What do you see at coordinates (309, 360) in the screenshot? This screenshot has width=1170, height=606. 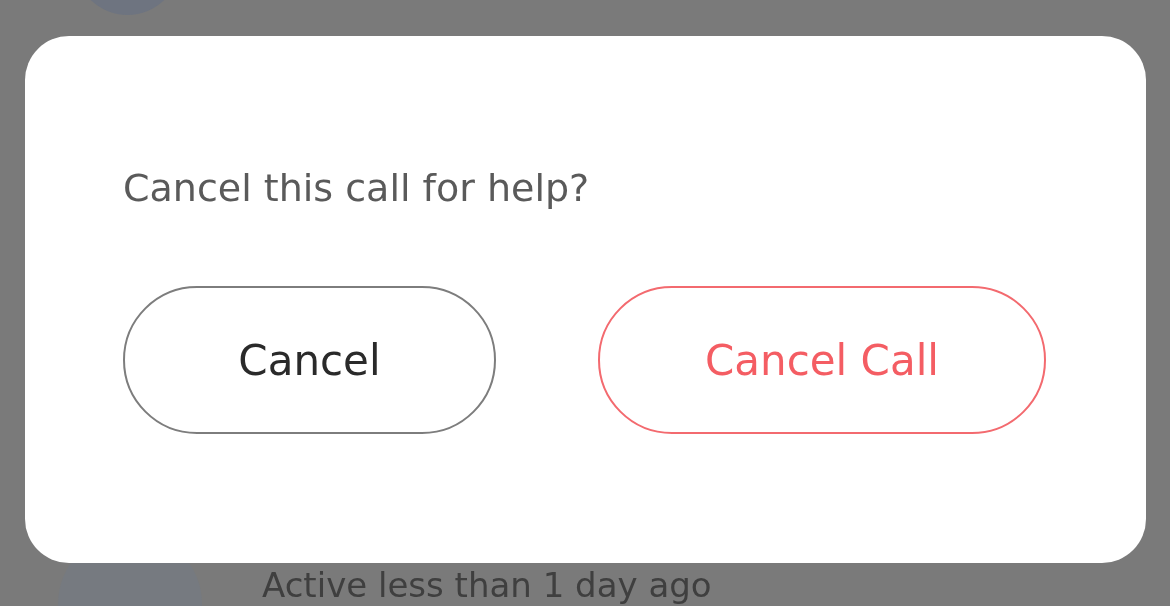 I see `cancel-button: Cancel` at bounding box center [309, 360].